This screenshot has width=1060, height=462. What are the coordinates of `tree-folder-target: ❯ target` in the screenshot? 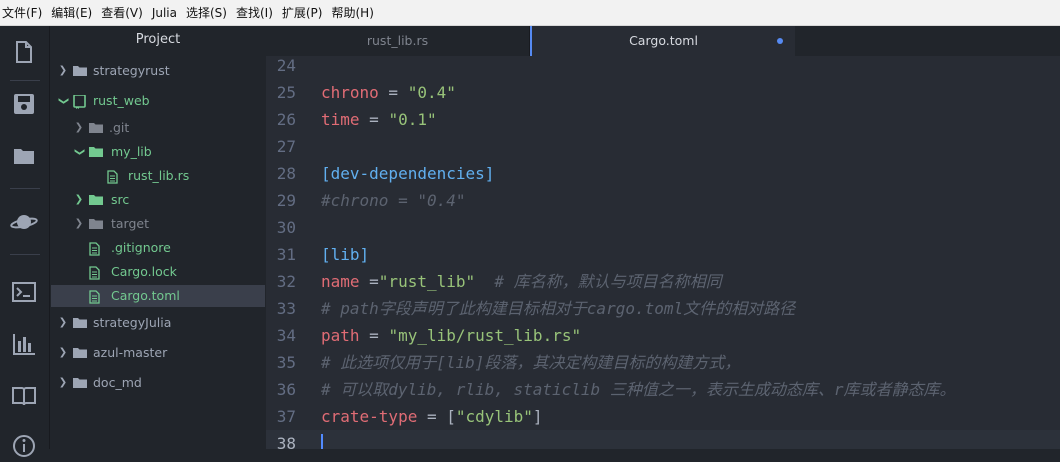 It's located at (158, 224).